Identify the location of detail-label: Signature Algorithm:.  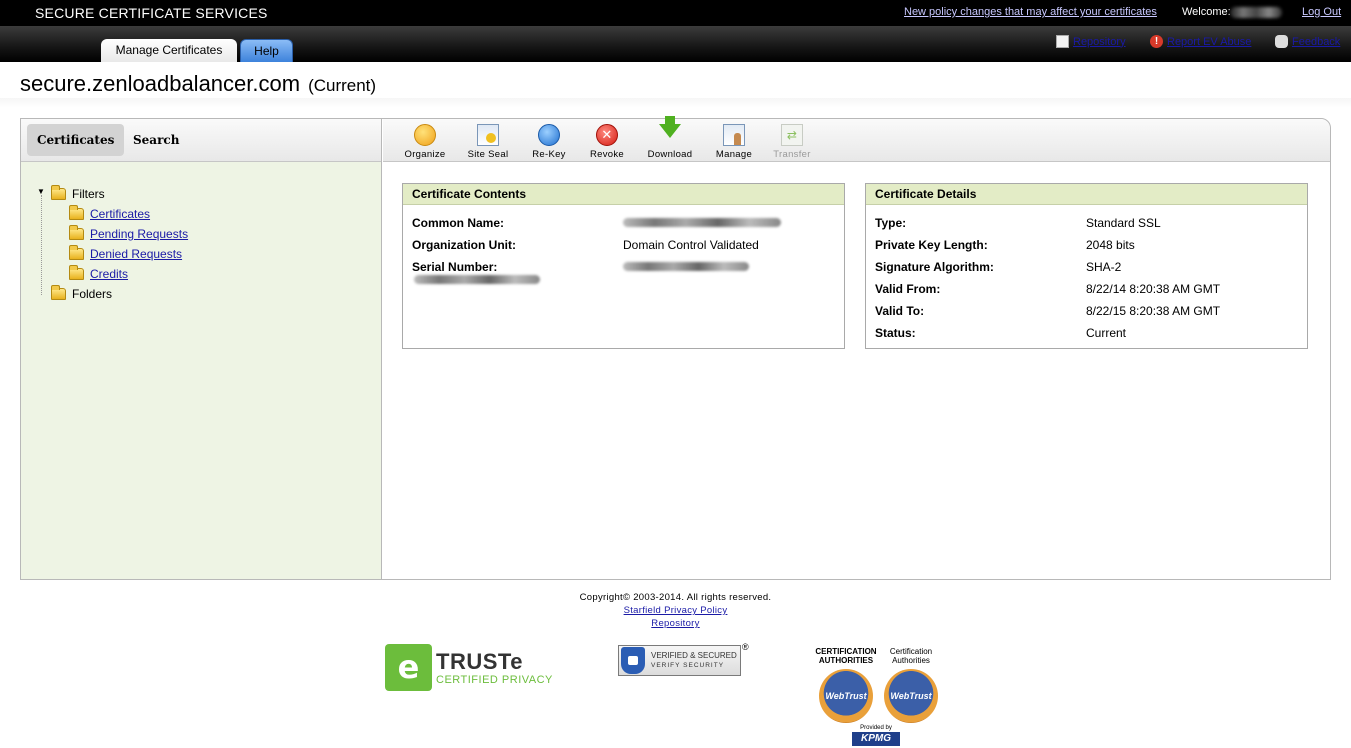
(934, 267).